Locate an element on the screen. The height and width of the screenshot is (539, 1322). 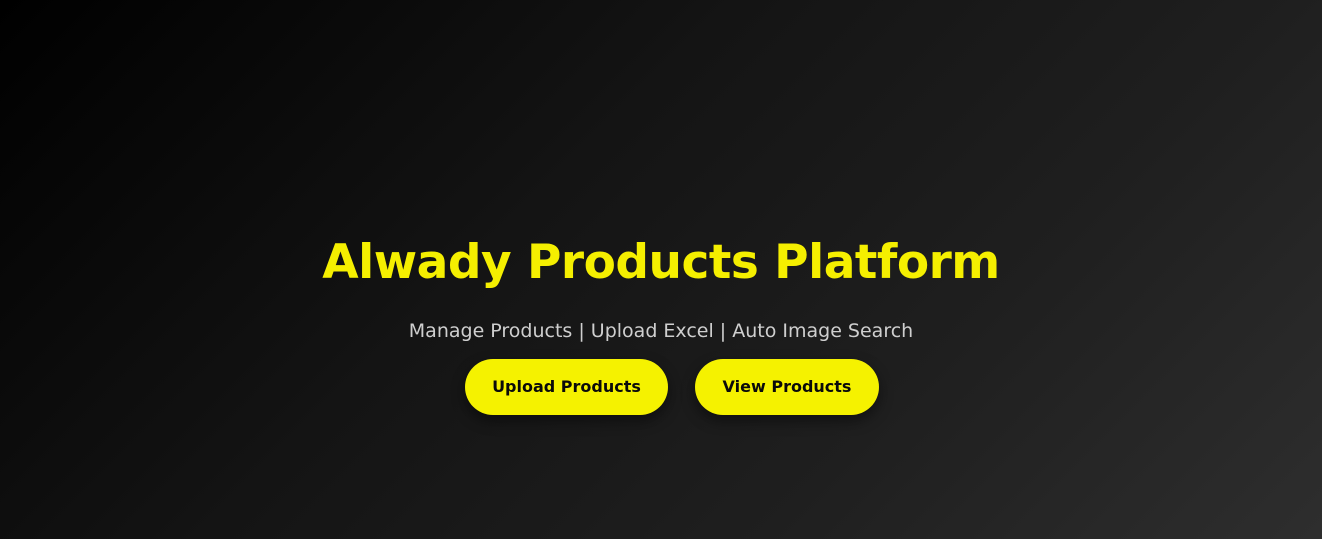
upload-products-button: Upload Products is located at coordinates (566, 387).